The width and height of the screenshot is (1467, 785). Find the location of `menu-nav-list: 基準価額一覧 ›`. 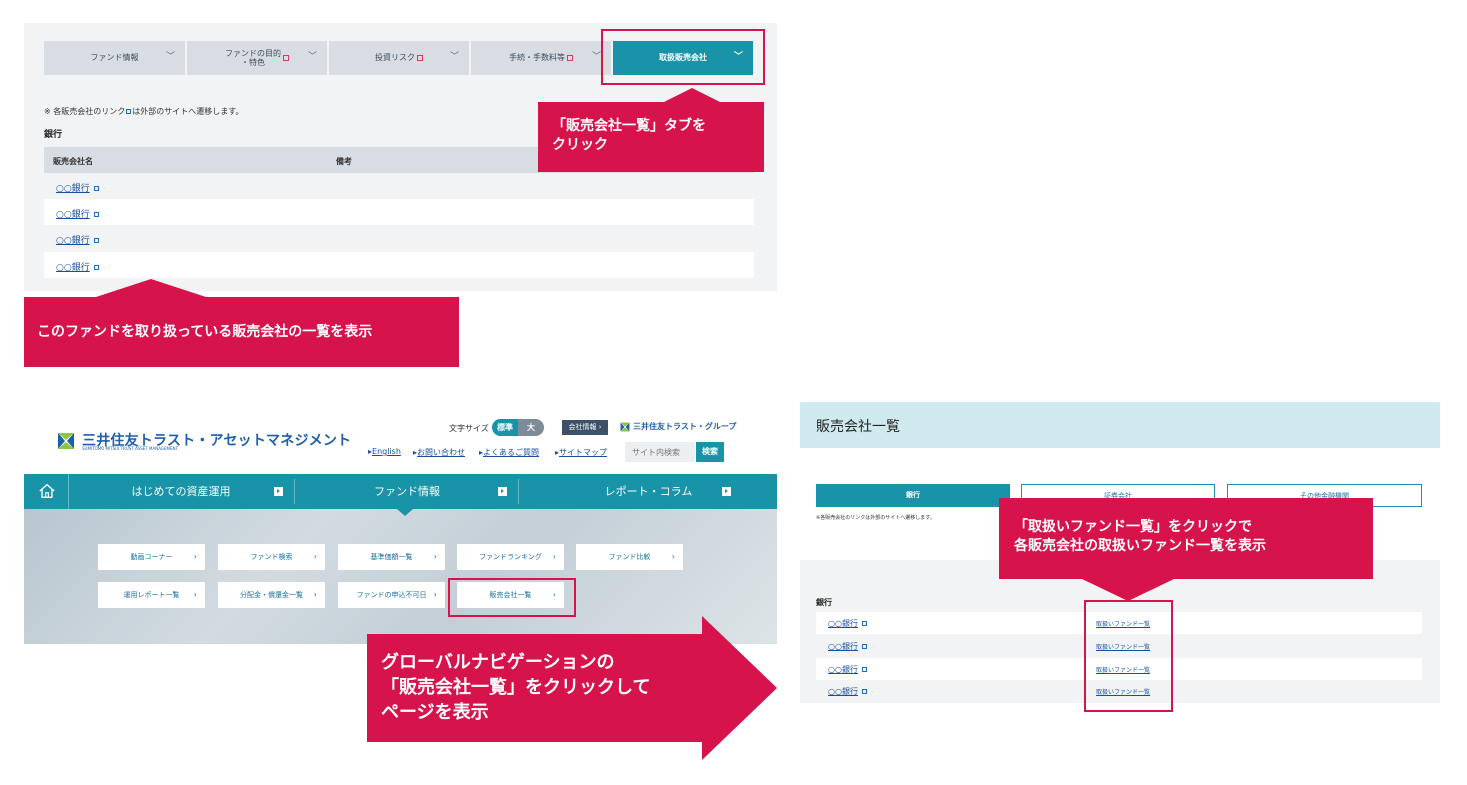

menu-nav-list: 基準価額一覧 › is located at coordinates (391, 557).